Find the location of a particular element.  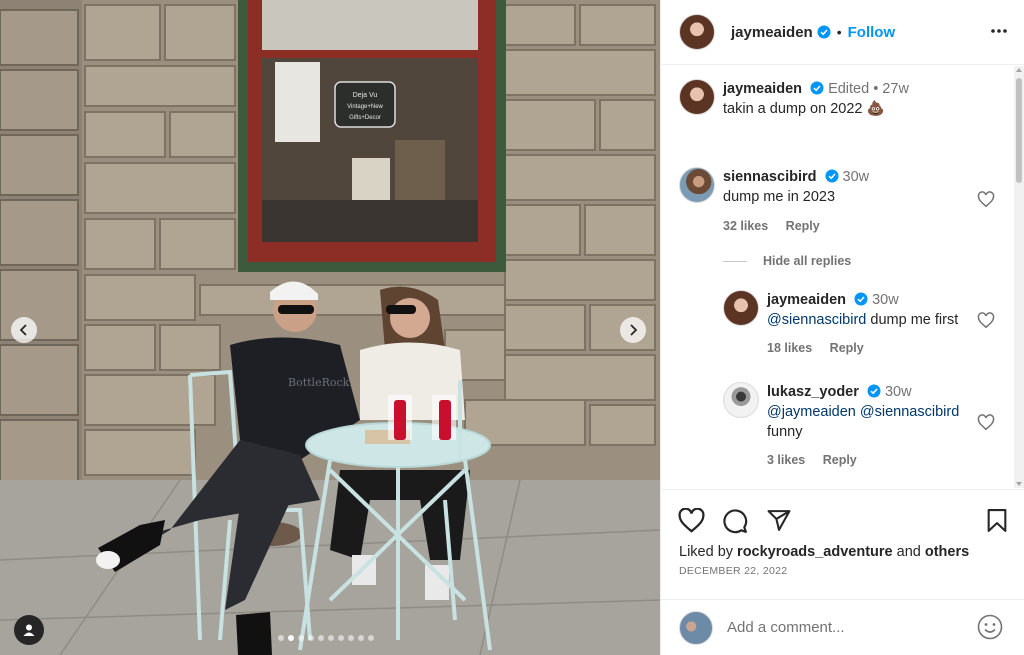

liked-by-and: and is located at coordinates (908, 552).